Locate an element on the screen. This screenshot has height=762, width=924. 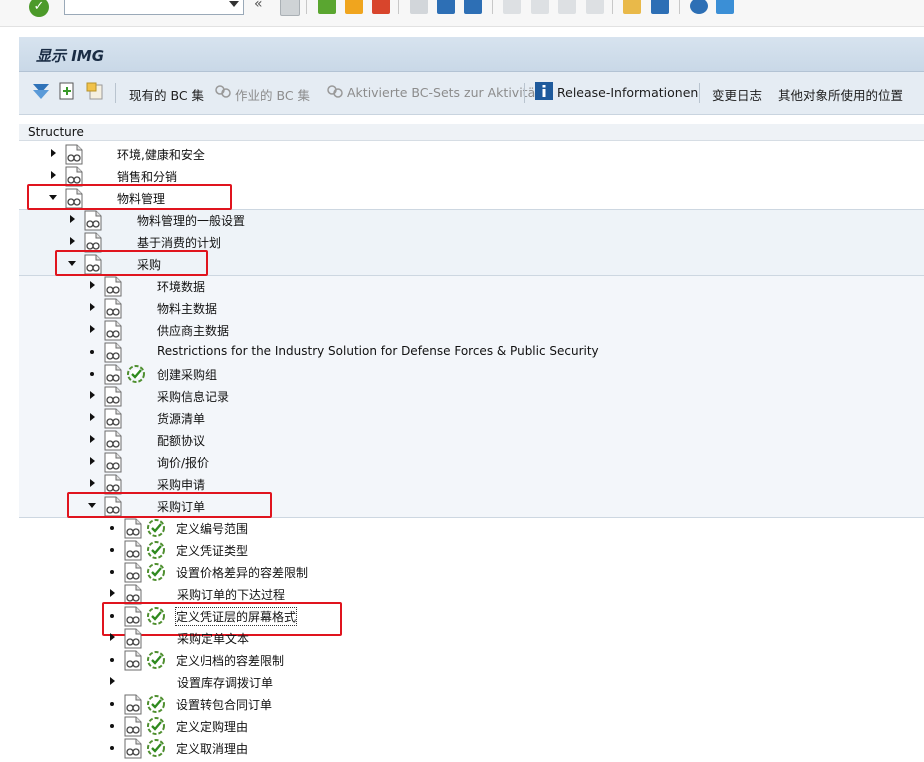
tree-node-label: 销售和分销 is located at coordinates (147, 176).